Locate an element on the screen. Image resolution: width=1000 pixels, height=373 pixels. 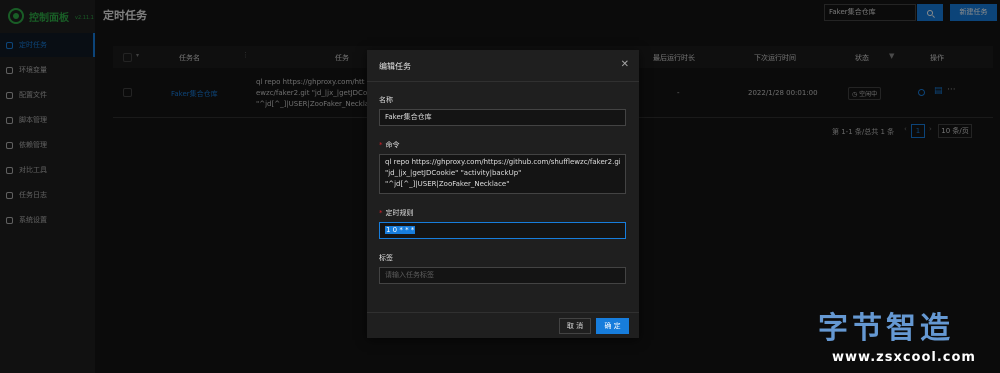
modal-header: 编辑任务 ✕ is located at coordinates (503, 66).